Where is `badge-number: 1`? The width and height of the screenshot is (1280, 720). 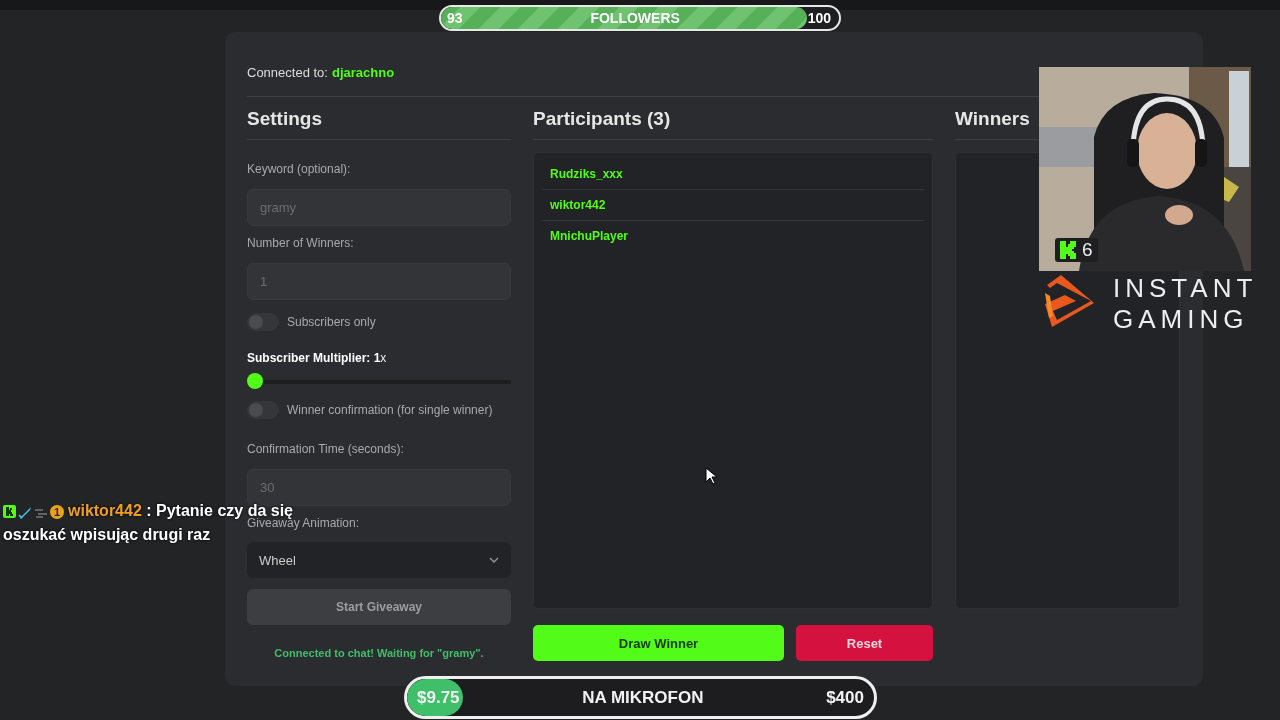
badge-number: 1 is located at coordinates (57, 511).